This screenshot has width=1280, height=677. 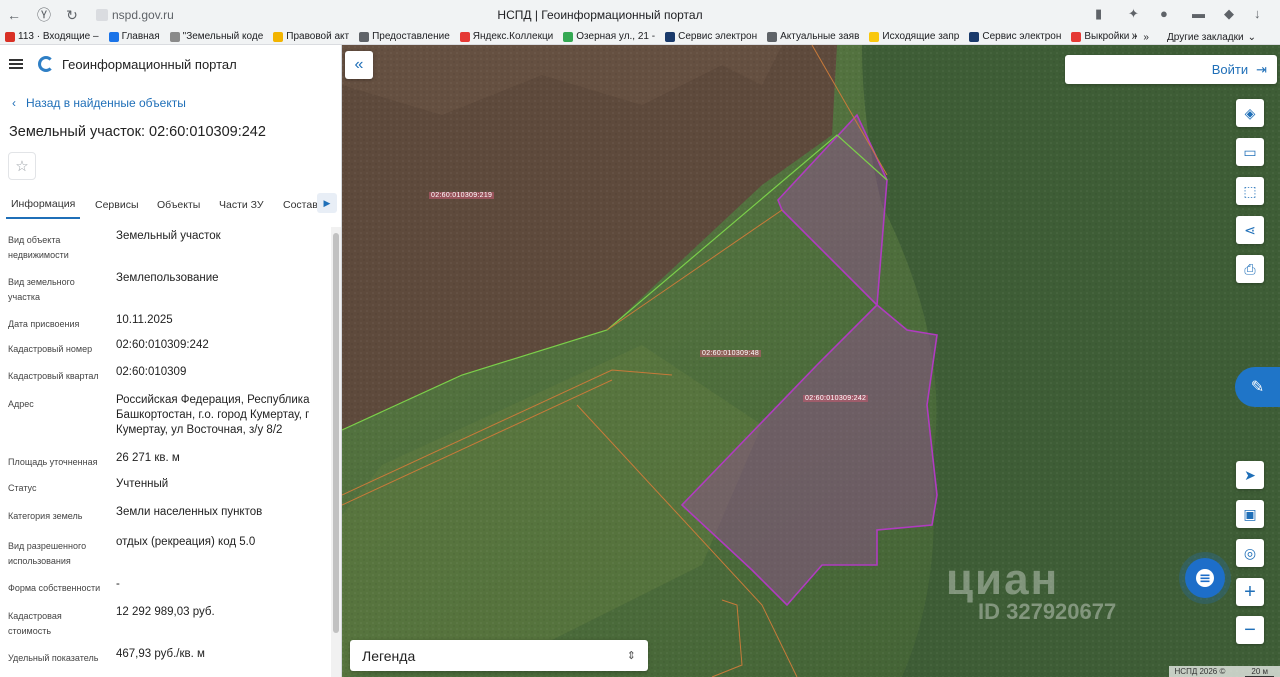 I want to click on map-attribution: НСПД 2026 © 20 м, so click(x=1224, y=671).